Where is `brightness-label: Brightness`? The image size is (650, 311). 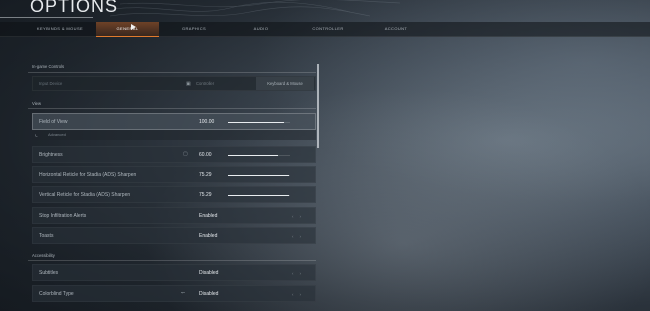
brightness-label: Brightness is located at coordinates (51, 155).